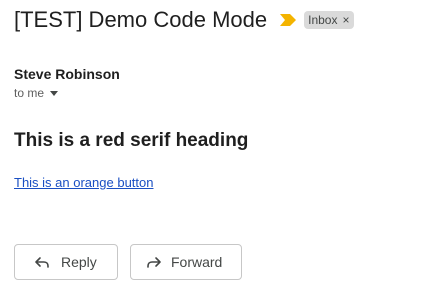 Image resolution: width=445 pixels, height=308 pixels. Describe the element at coordinates (67, 74) in the screenshot. I see `sender-name: Steve Robinson` at that location.